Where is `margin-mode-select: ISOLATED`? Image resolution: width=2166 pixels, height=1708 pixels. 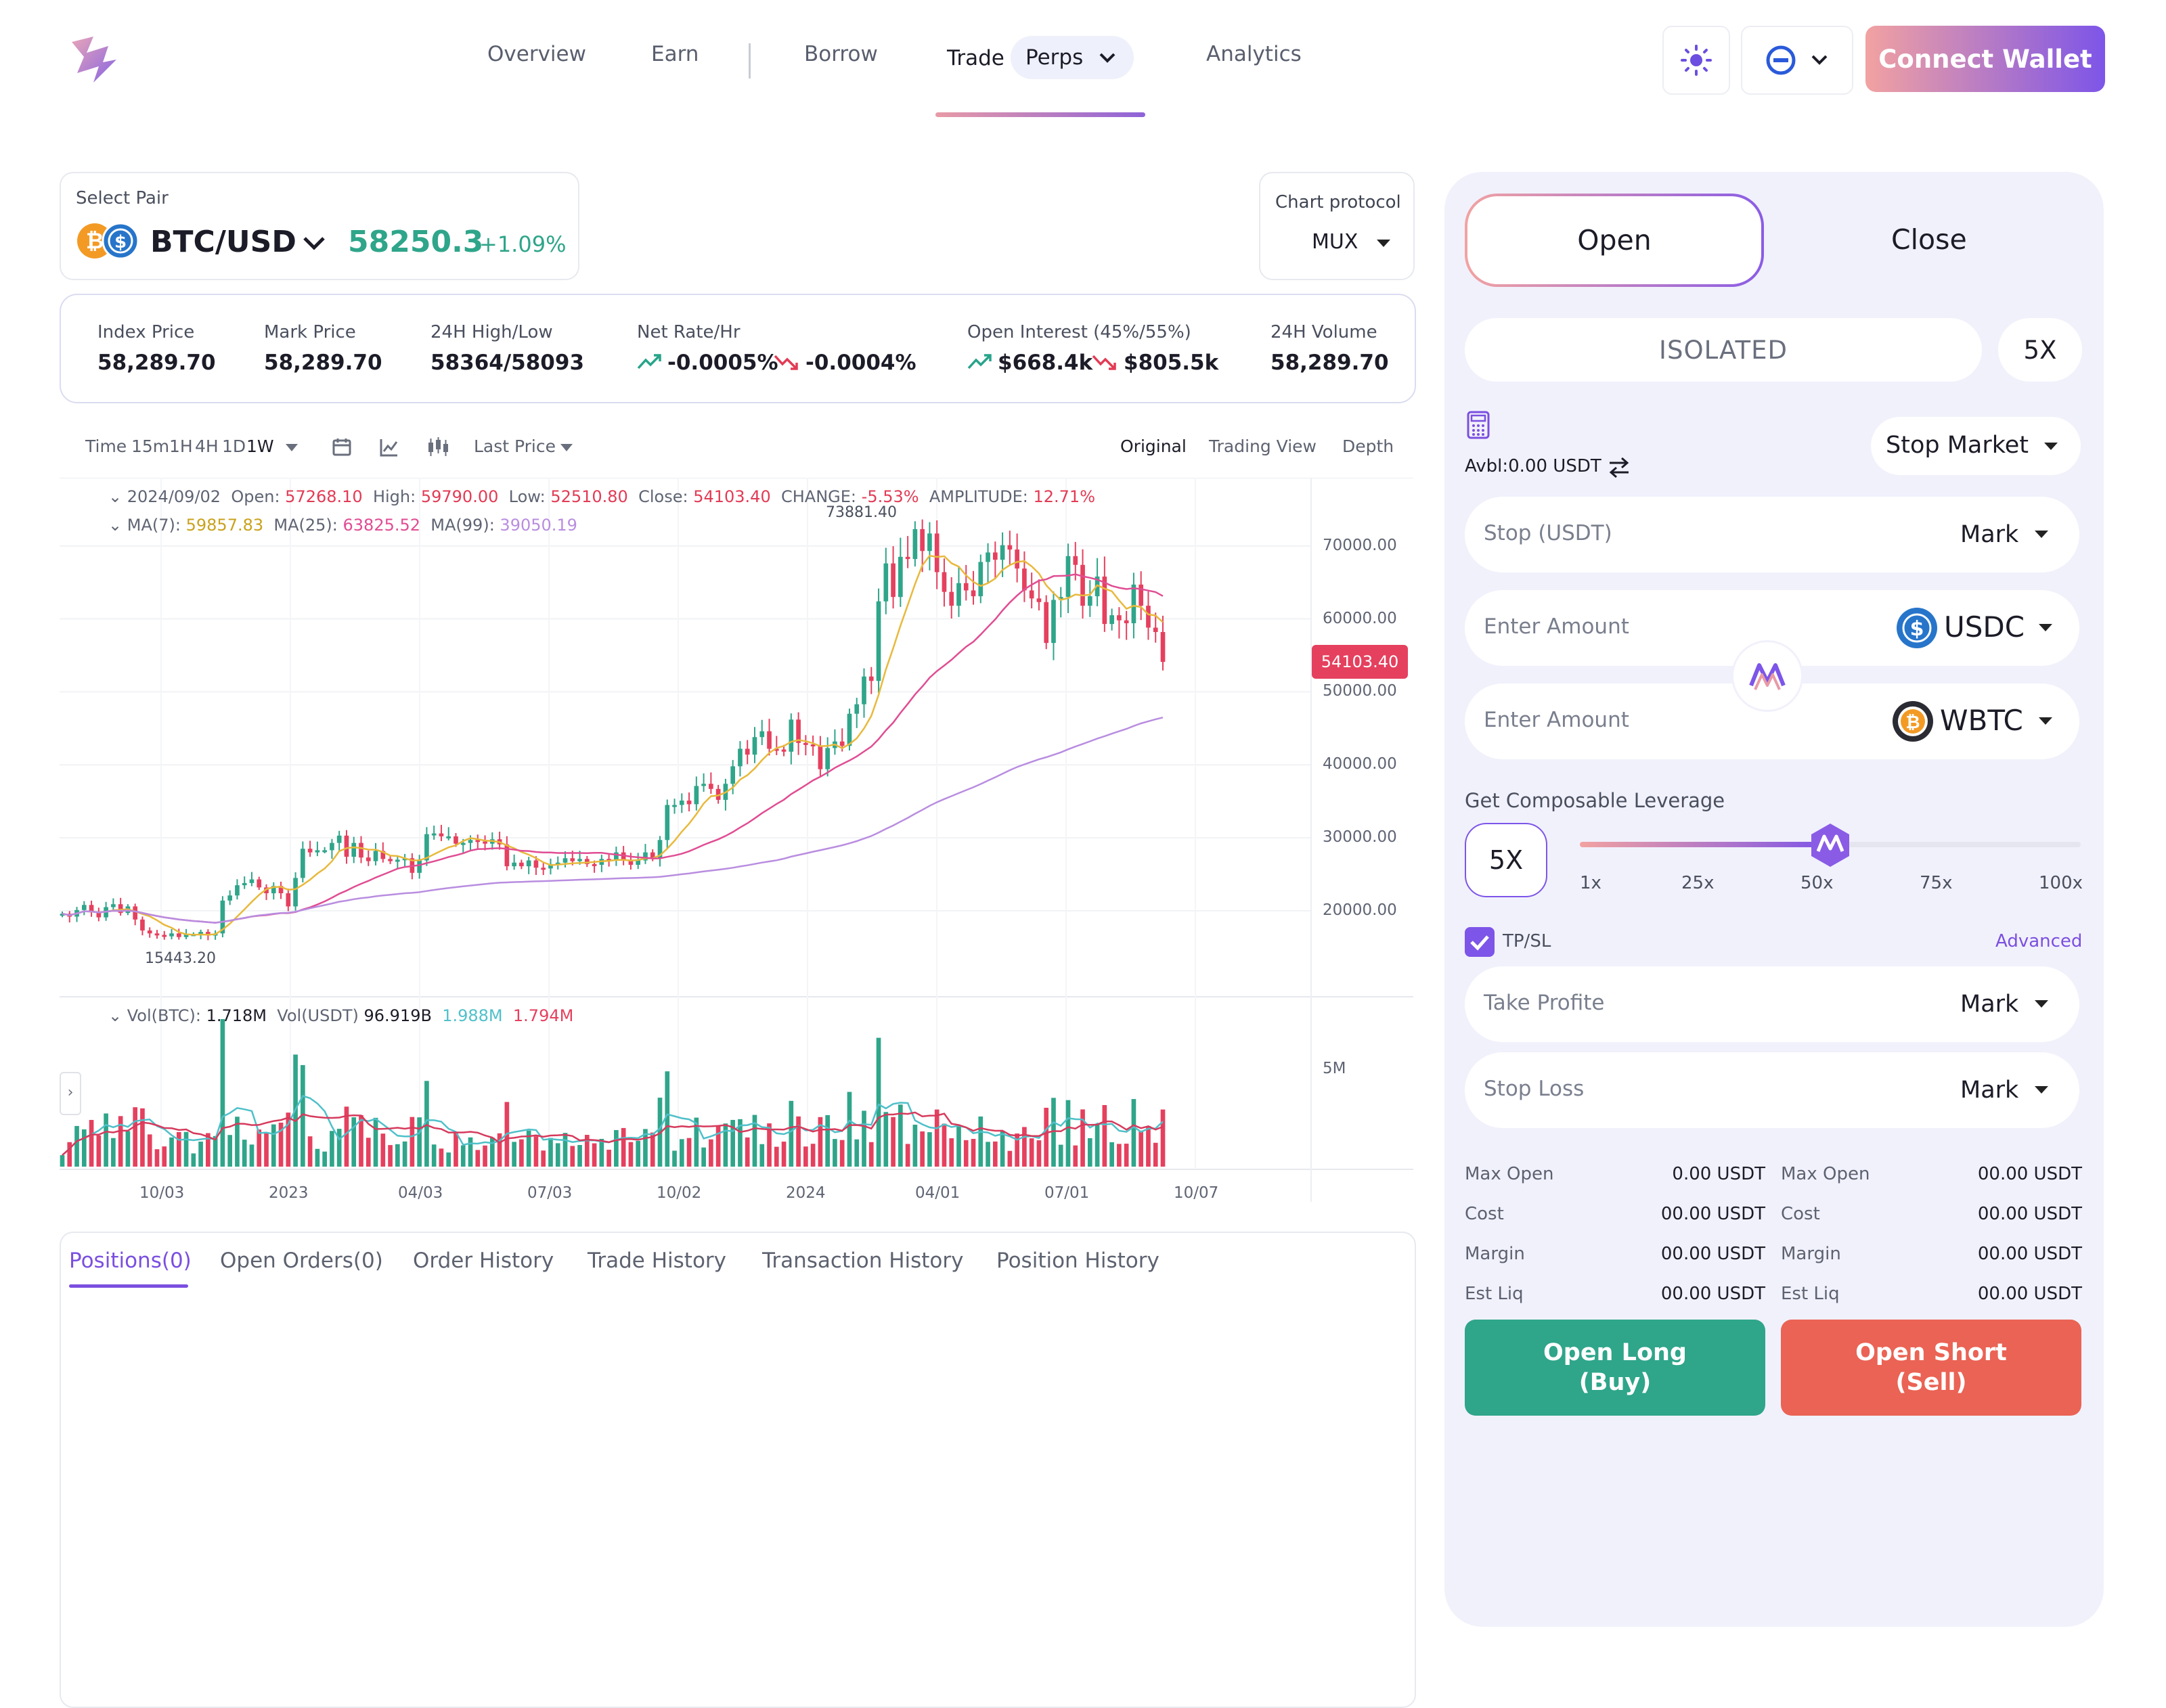 margin-mode-select: ISOLATED is located at coordinates (1724, 350).